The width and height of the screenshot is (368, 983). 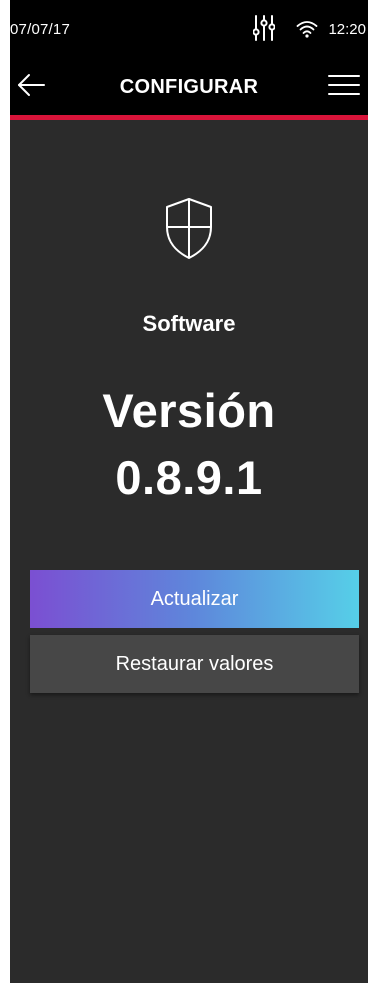 What do you see at coordinates (189, 228) in the screenshot?
I see `shield-icon` at bounding box center [189, 228].